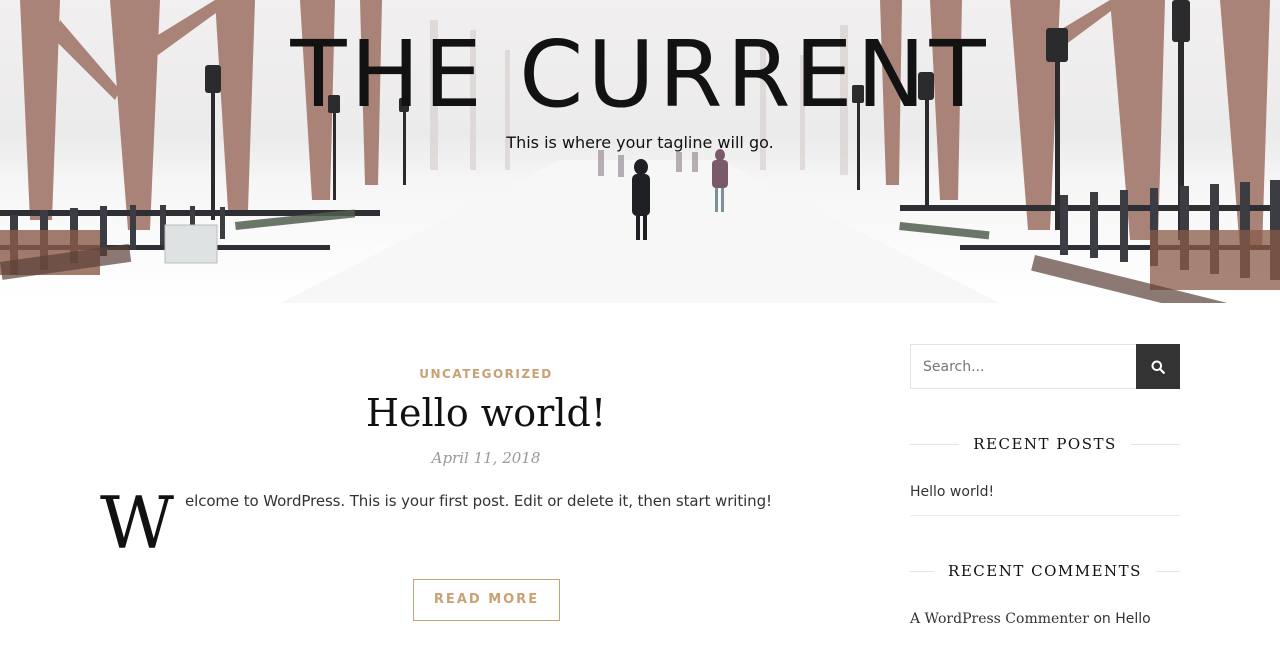 This screenshot has width=1280, height=647. I want to click on post-date: April 11, 2018, so click(486, 458).